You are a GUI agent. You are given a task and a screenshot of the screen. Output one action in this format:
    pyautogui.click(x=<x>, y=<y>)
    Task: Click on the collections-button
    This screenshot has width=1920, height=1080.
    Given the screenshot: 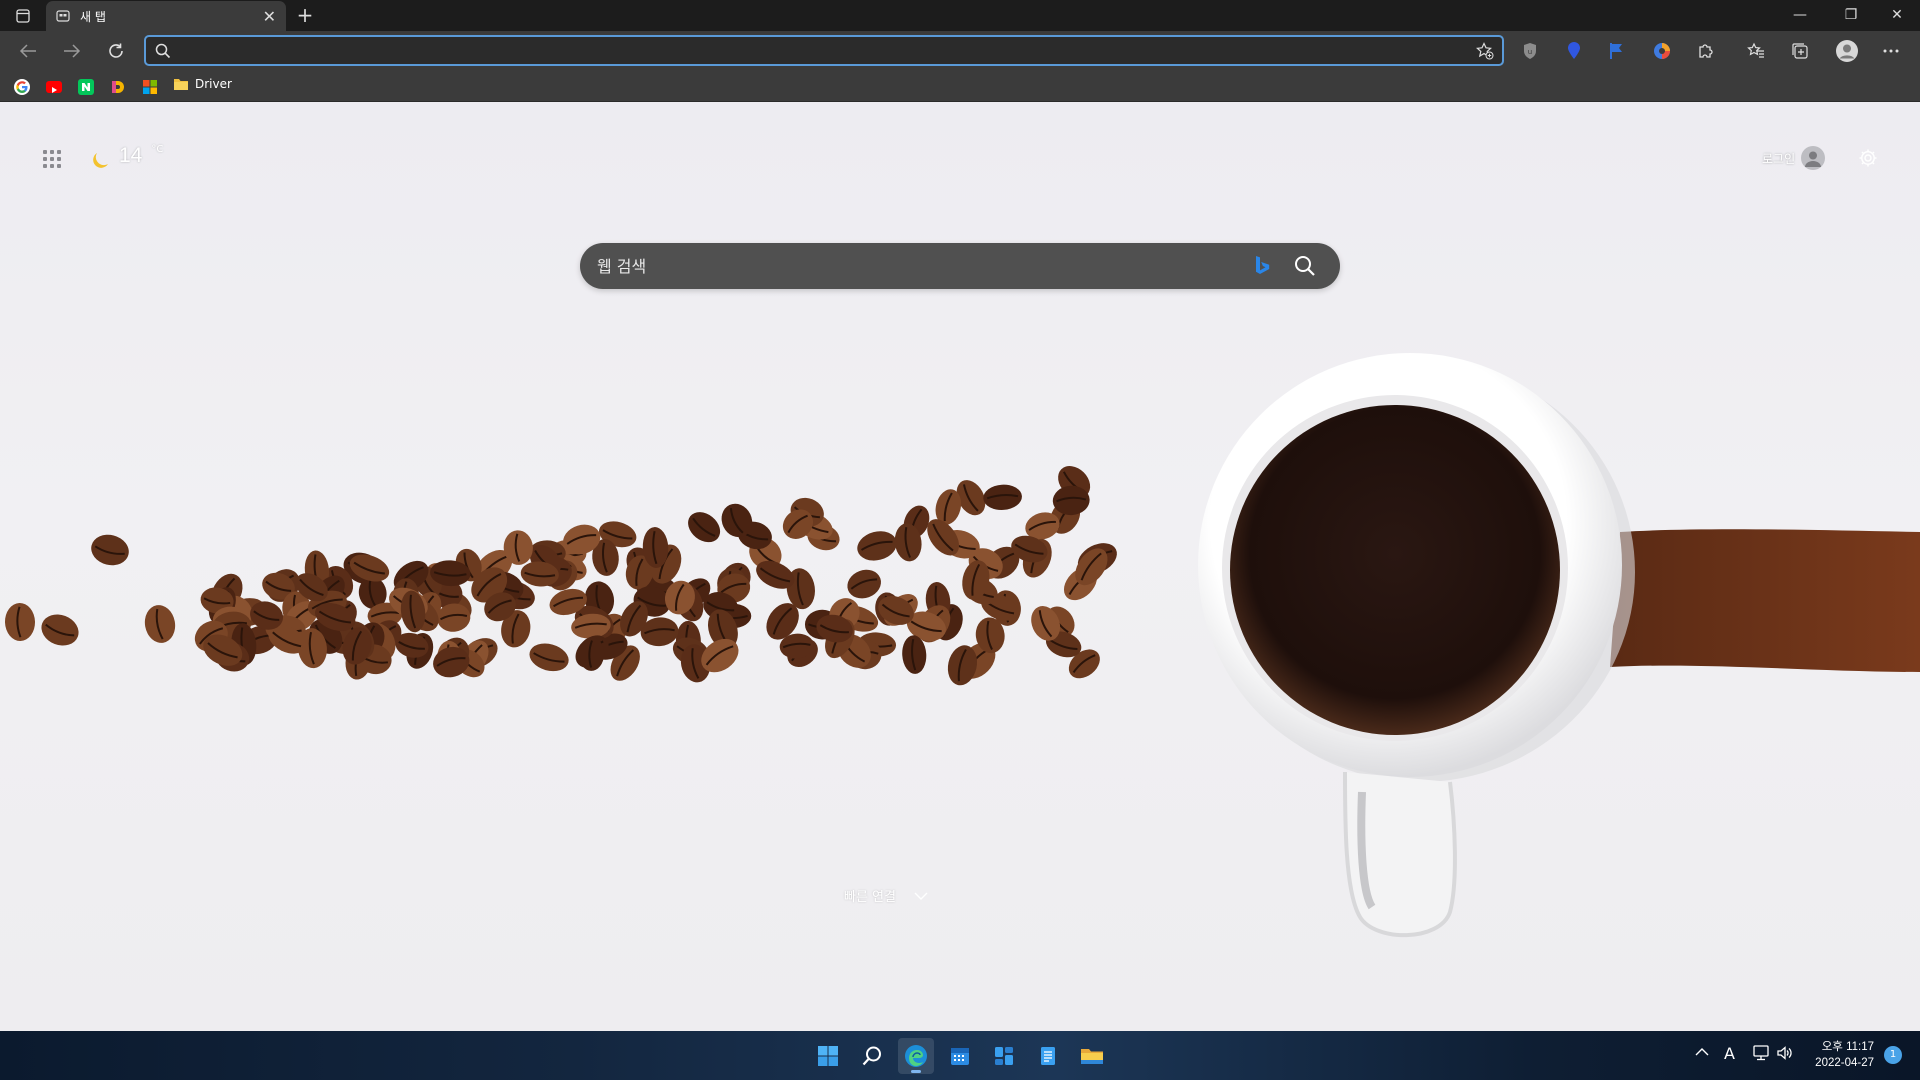 What is the action you would take?
    pyautogui.click(x=1800, y=51)
    